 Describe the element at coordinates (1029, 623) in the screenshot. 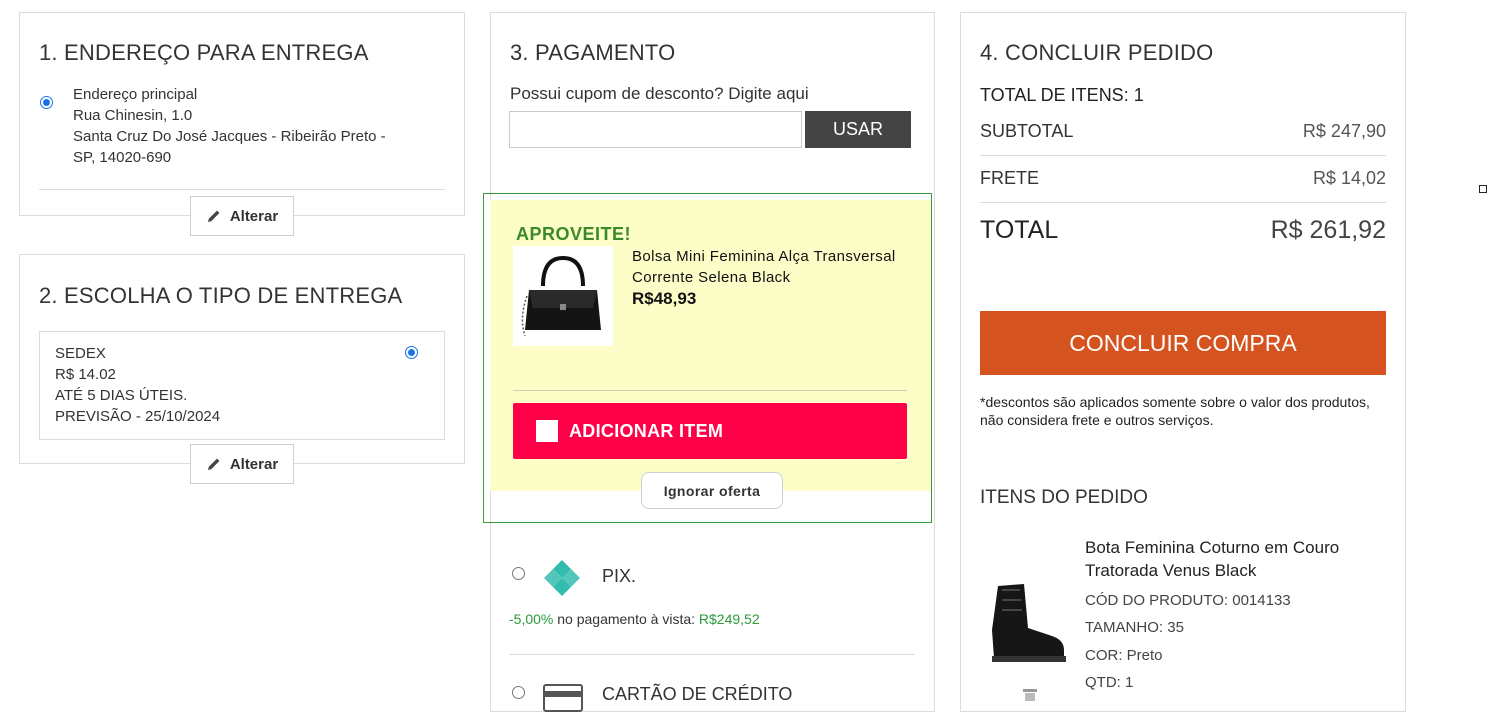

I see `boot-icon` at that location.